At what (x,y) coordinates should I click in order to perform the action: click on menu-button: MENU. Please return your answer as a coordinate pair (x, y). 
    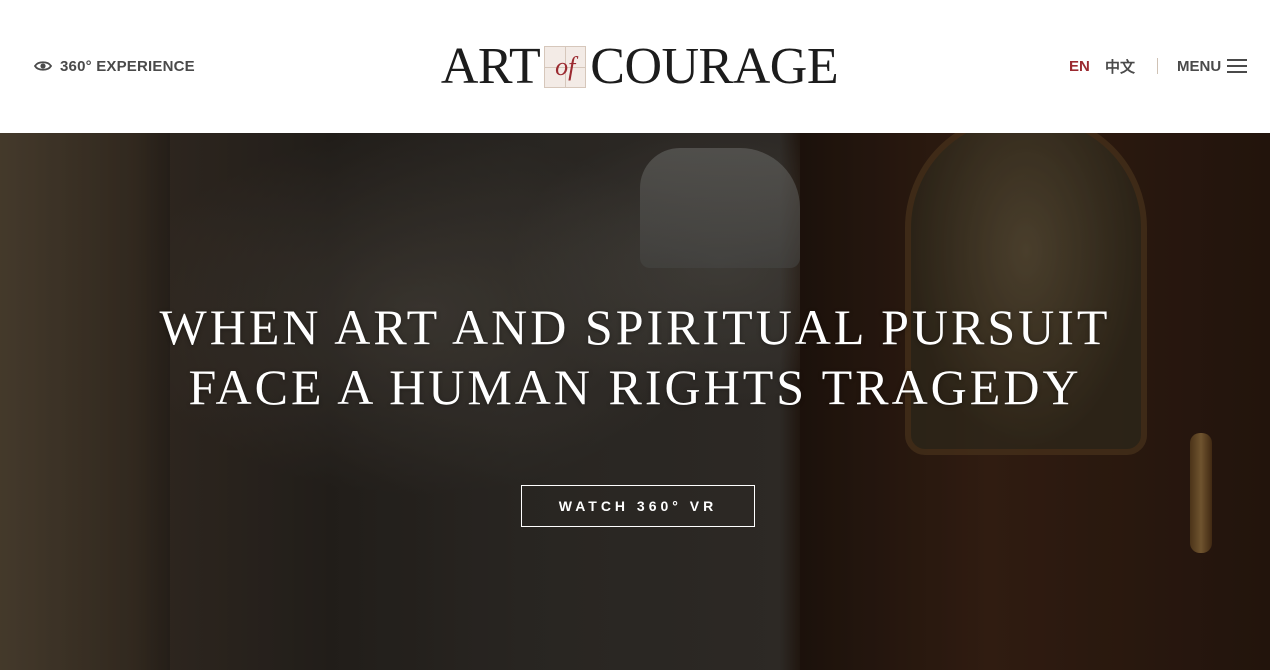
    Looking at the image, I should click on (1212, 66).